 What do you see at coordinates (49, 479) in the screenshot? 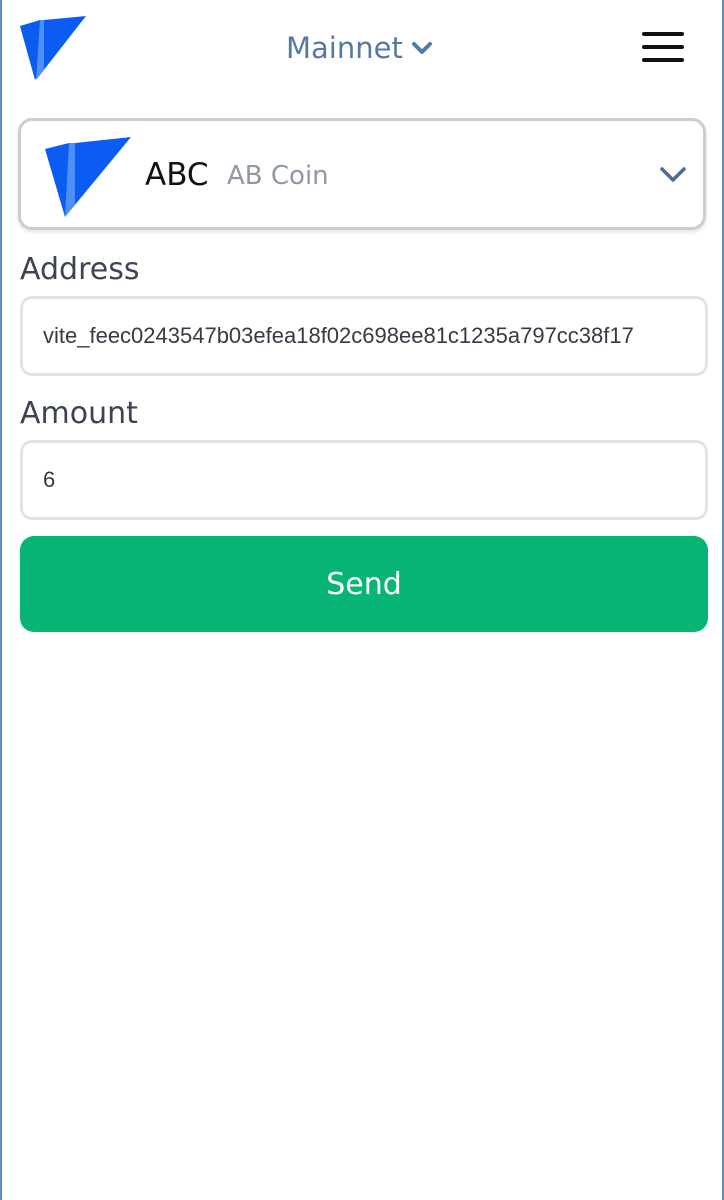
I see `amount-value: 6` at bounding box center [49, 479].